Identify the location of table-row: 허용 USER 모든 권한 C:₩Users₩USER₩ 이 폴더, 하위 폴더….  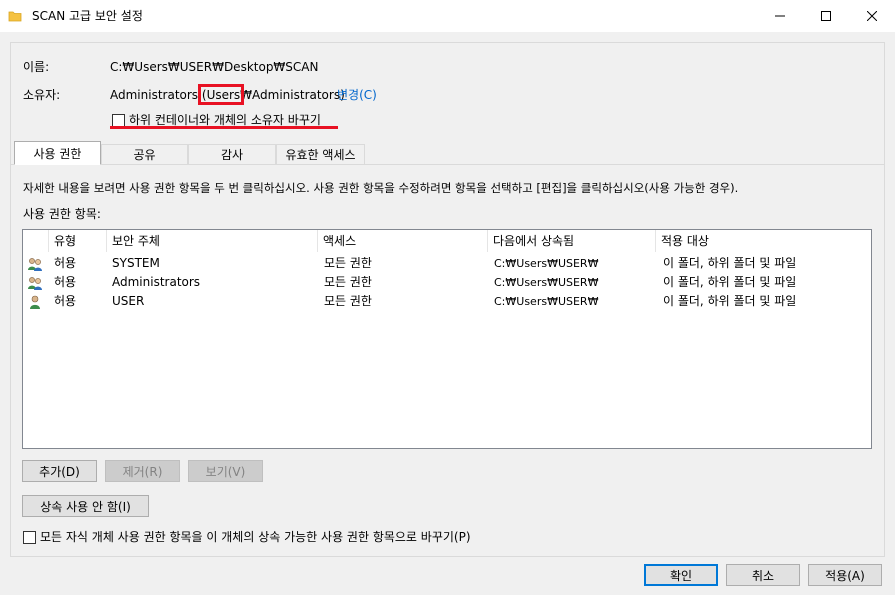
(447, 301).